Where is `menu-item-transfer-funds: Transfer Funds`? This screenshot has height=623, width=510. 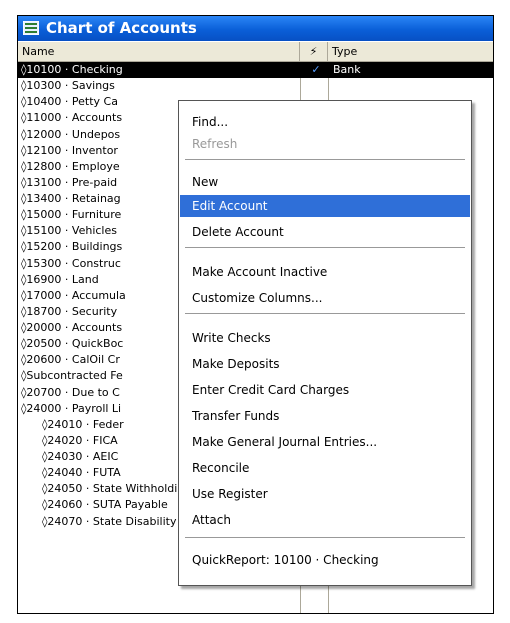
menu-item-transfer-funds: Transfer Funds is located at coordinates (325, 416).